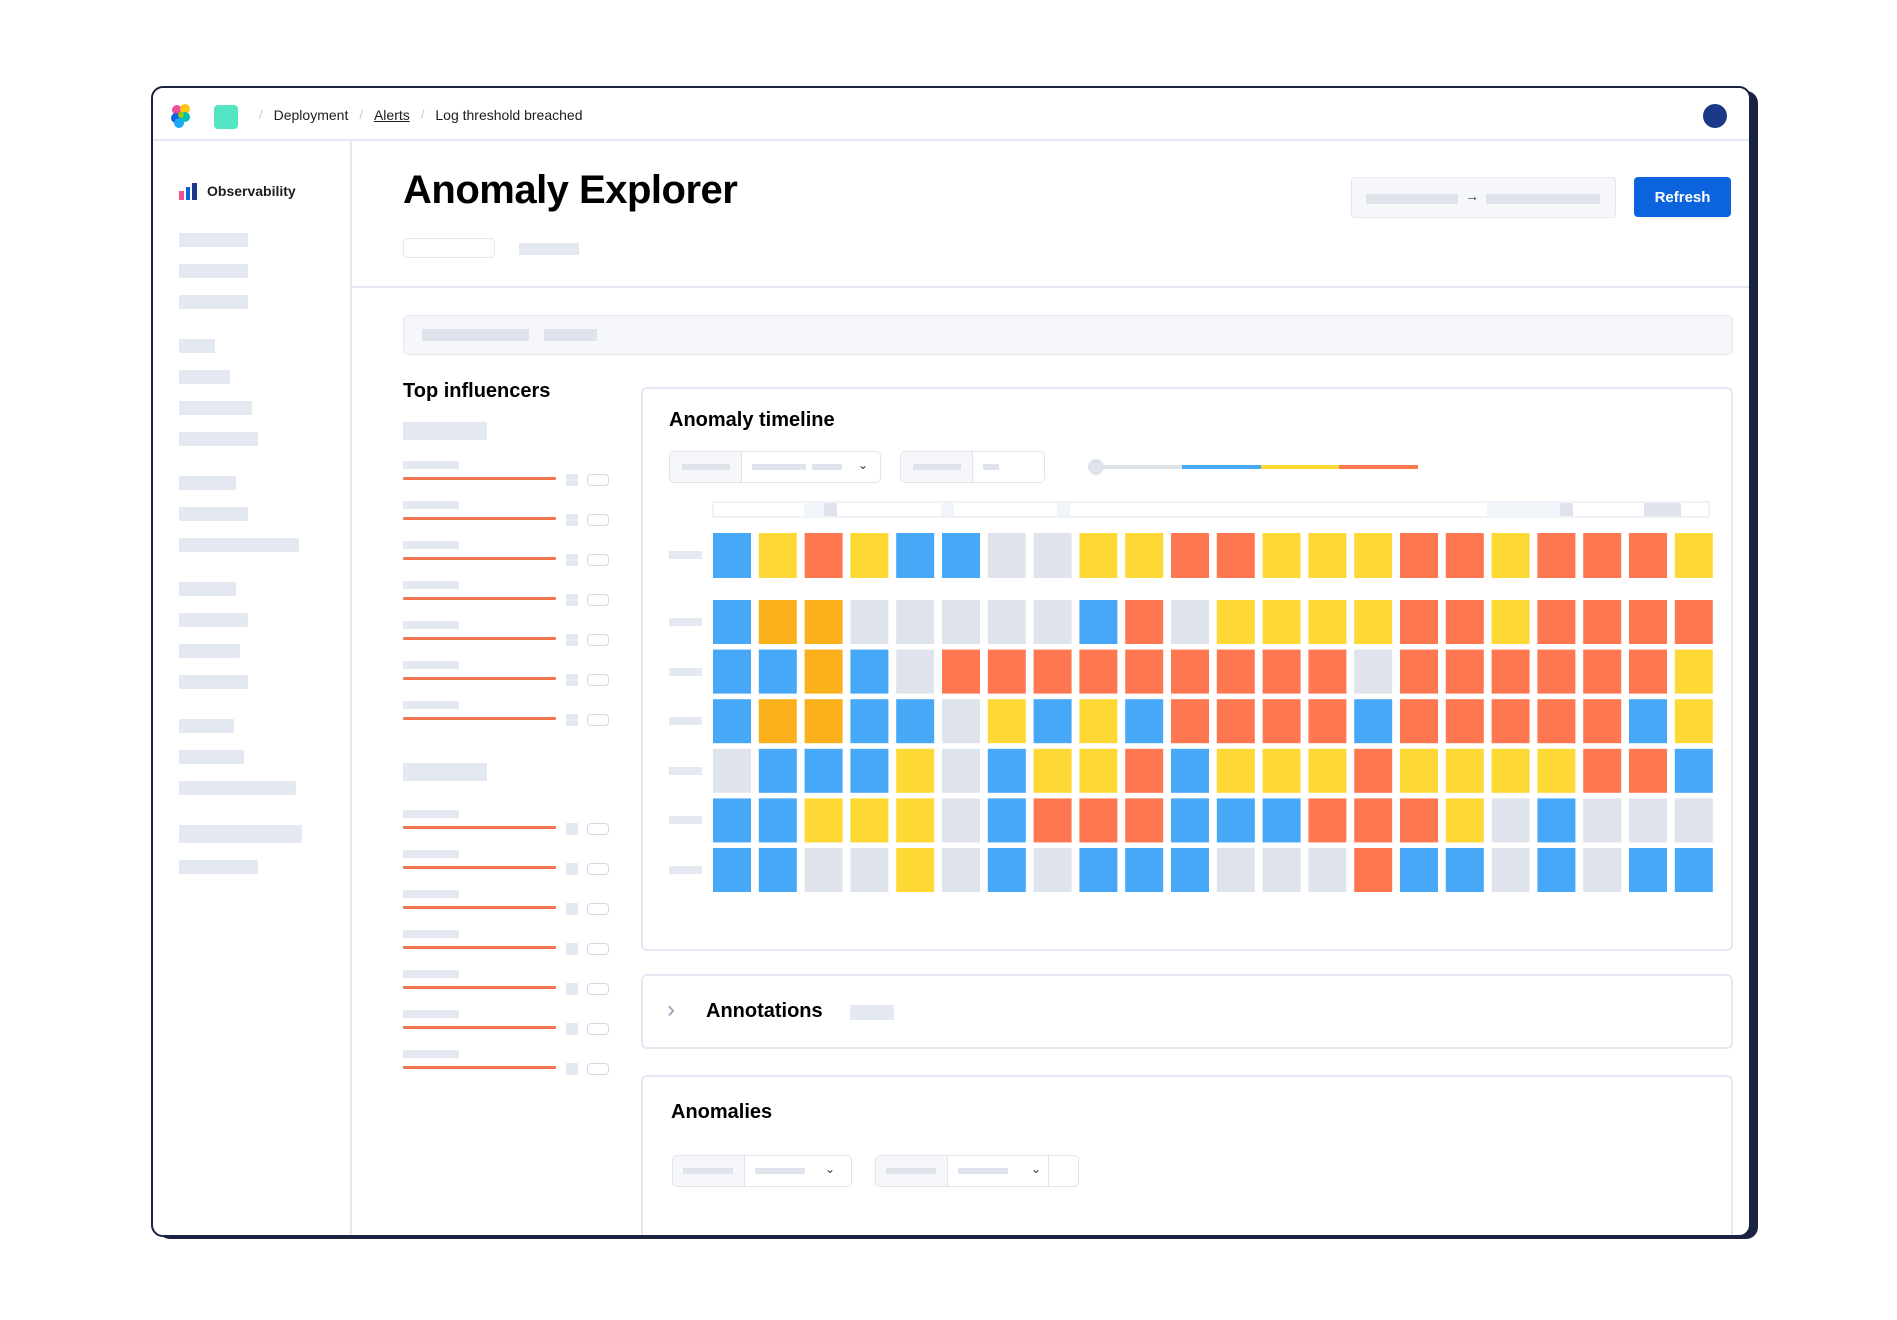 This screenshot has height=1320, width=1897. I want to click on breadcrumb-deployment: Deployment, so click(311, 115).